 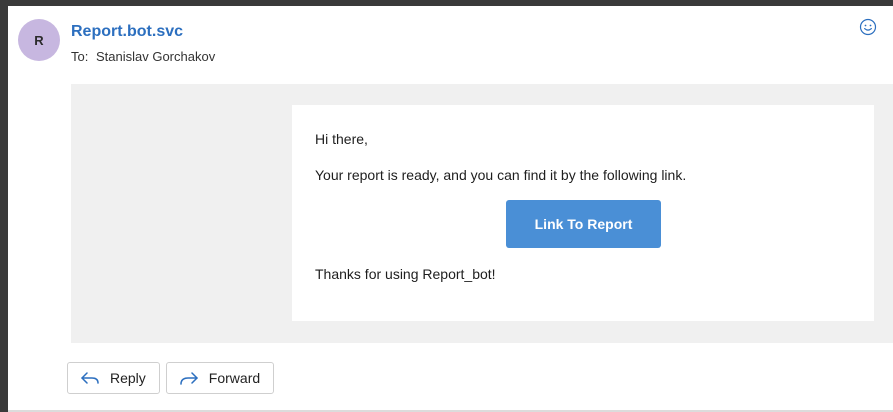 What do you see at coordinates (90, 378) in the screenshot?
I see `reply-arrow-icon` at bounding box center [90, 378].